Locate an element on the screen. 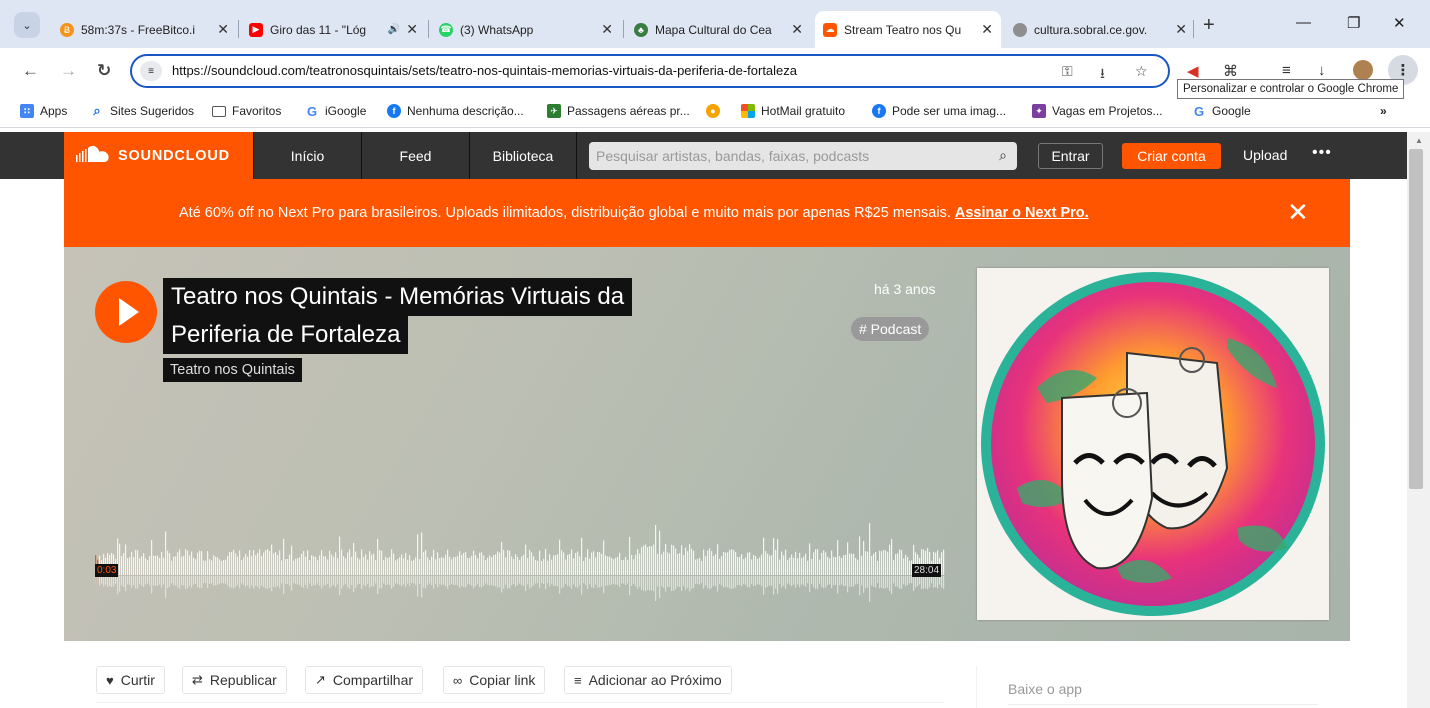 The width and height of the screenshot is (1430, 708). playlist-title-line2: Periferia de Fortaleza is located at coordinates (286, 335).